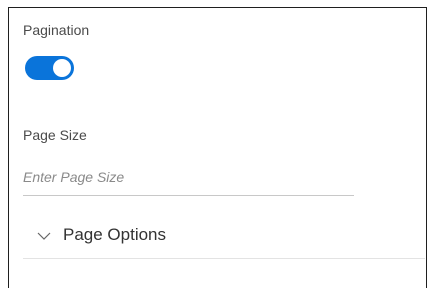  Describe the element at coordinates (188, 177) in the screenshot. I see `page-size-input` at that location.